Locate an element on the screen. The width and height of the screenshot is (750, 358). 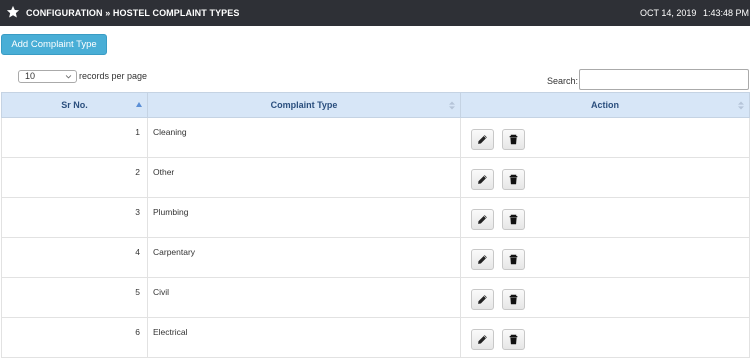
column-header-sr-no: Sr No. is located at coordinates (75, 105).